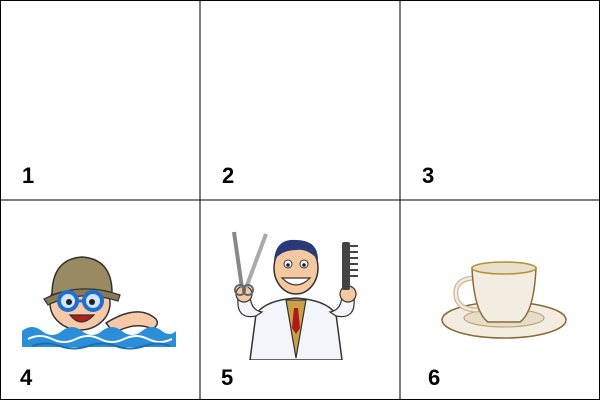 This screenshot has height=400, width=600. Describe the element at coordinates (28, 175) in the screenshot. I see `cell-number: 1` at that location.